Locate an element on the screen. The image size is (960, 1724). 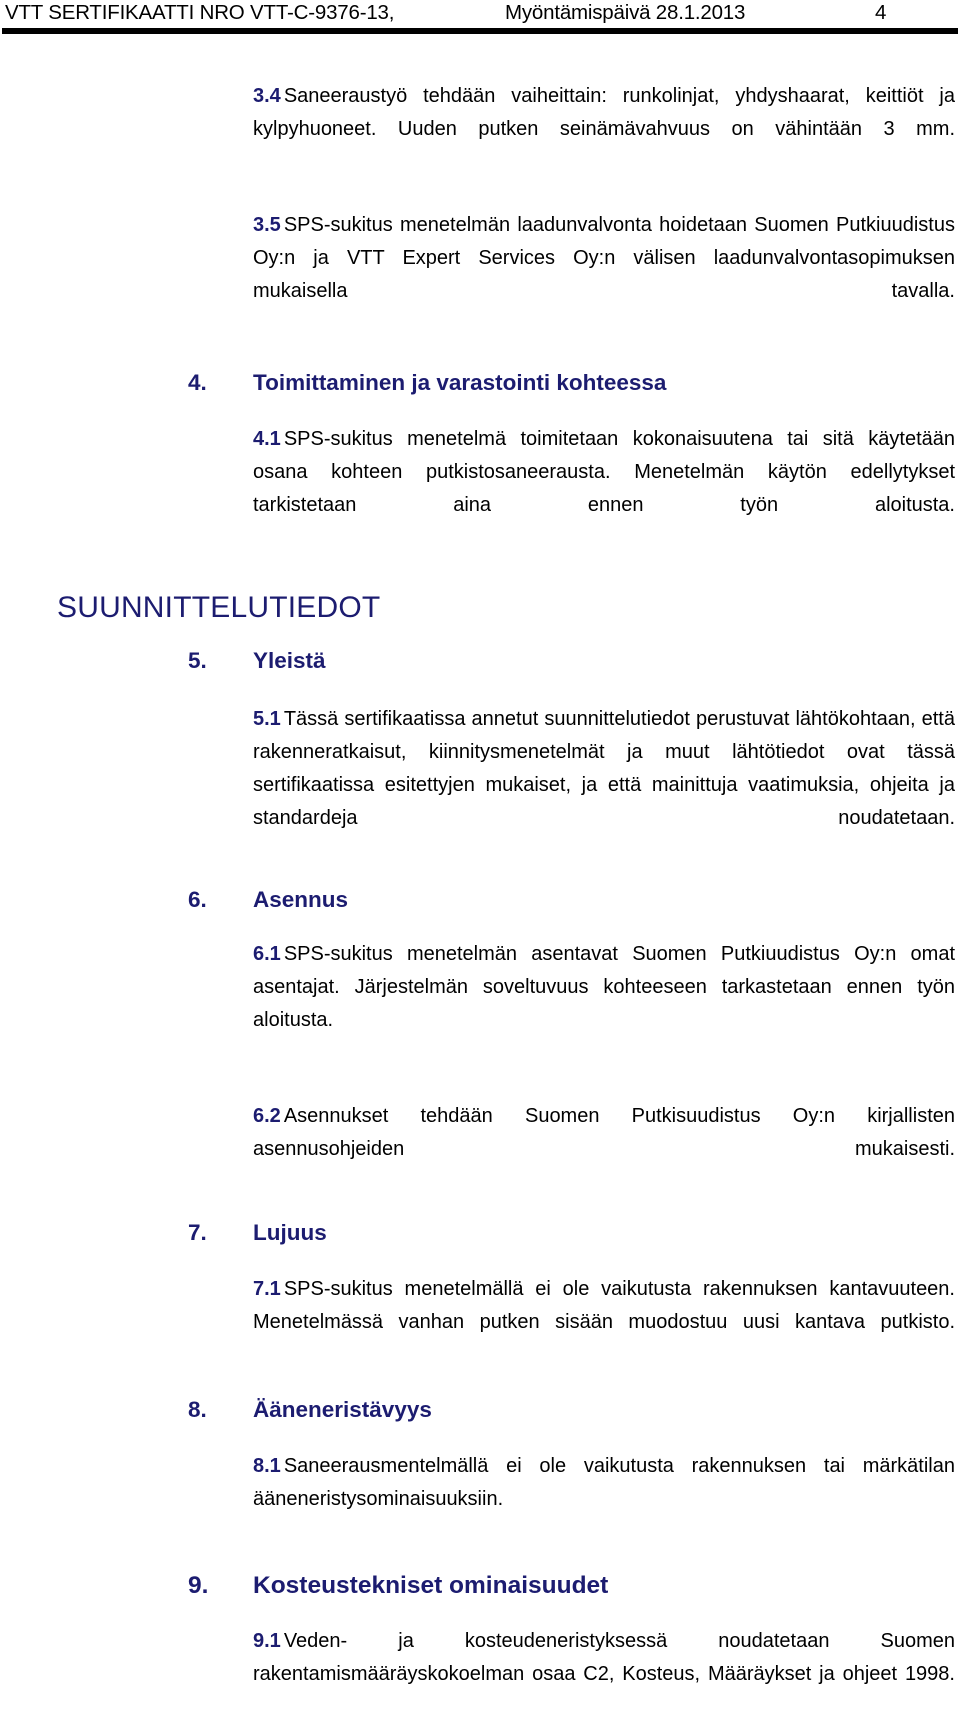
page-number: 4 is located at coordinates (881, 12).